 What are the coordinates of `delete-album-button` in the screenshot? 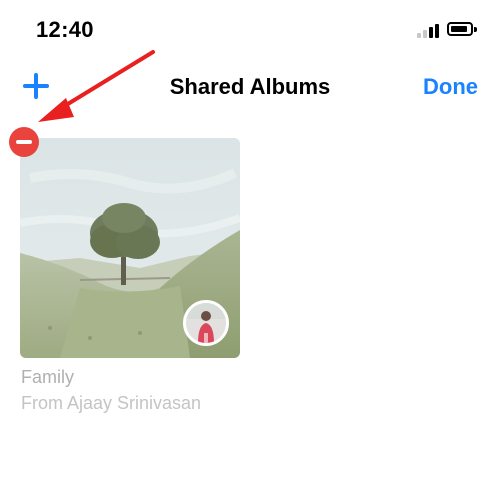 It's located at (24, 142).